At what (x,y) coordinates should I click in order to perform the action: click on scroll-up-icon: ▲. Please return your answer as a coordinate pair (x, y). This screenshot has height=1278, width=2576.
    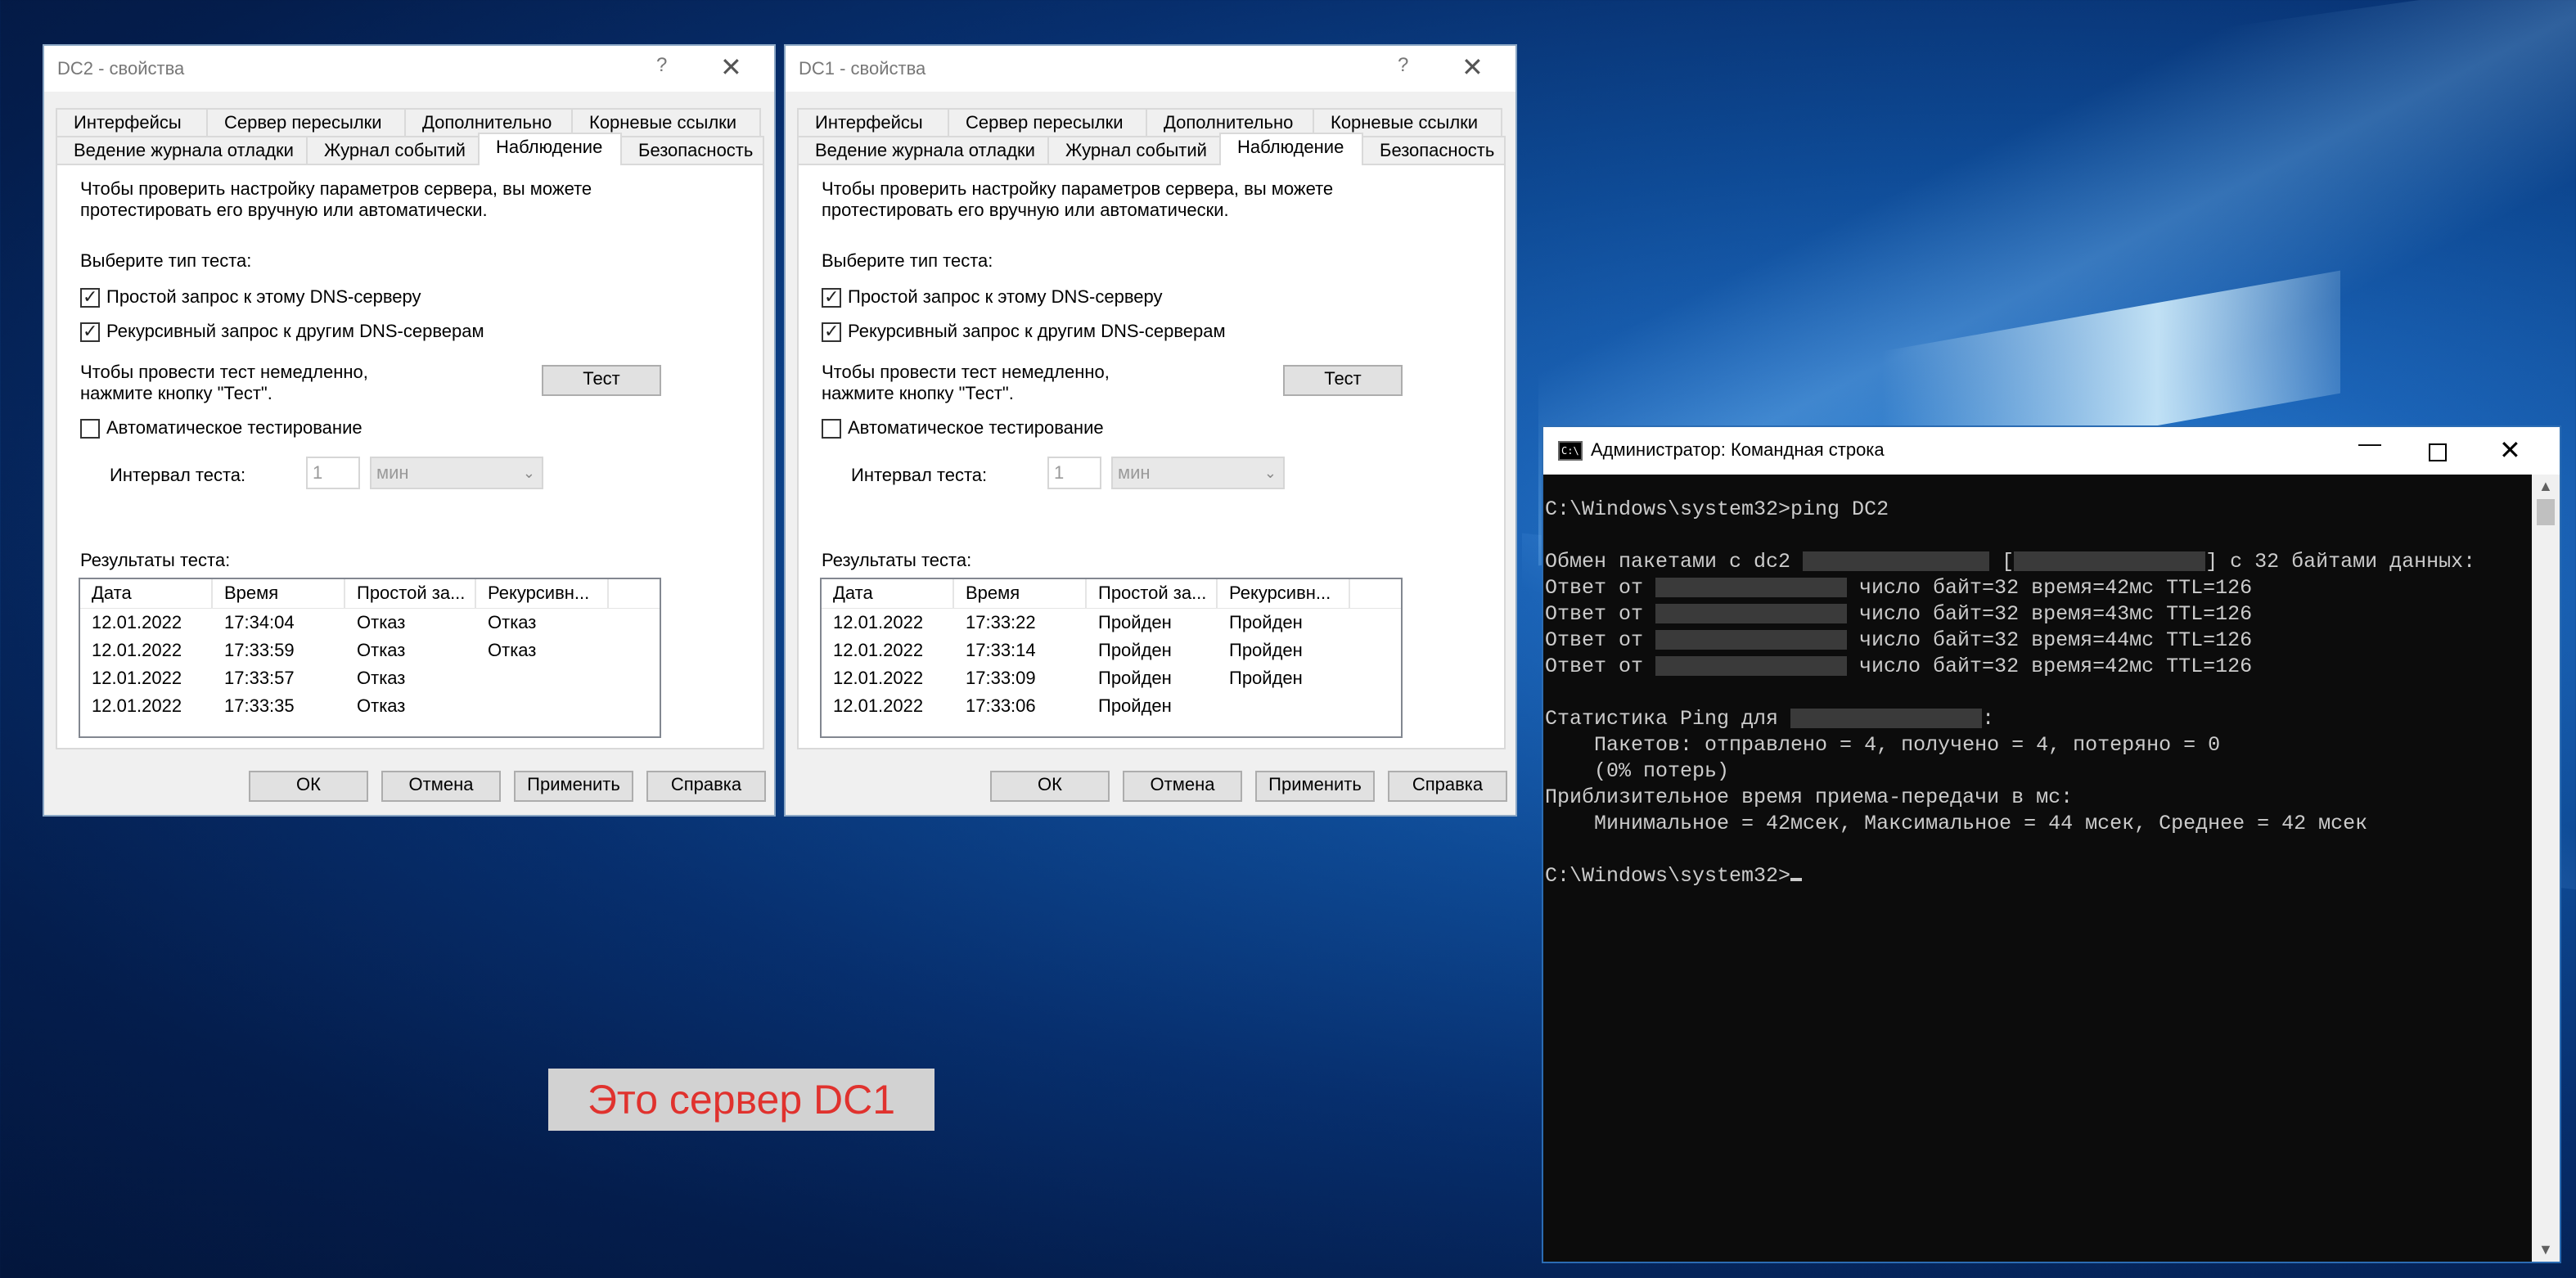
    Looking at the image, I should click on (2545, 487).